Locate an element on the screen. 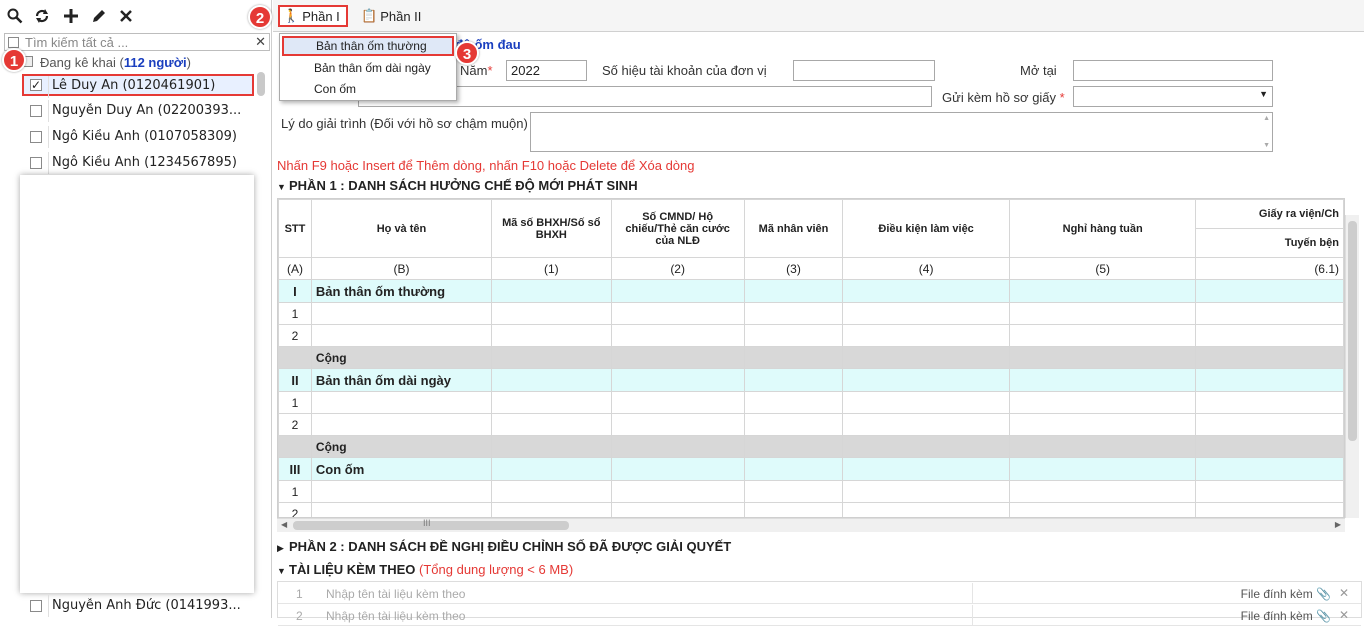 The width and height of the screenshot is (1364, 626). index-cell: (3) is located at coordinates (793, 268).